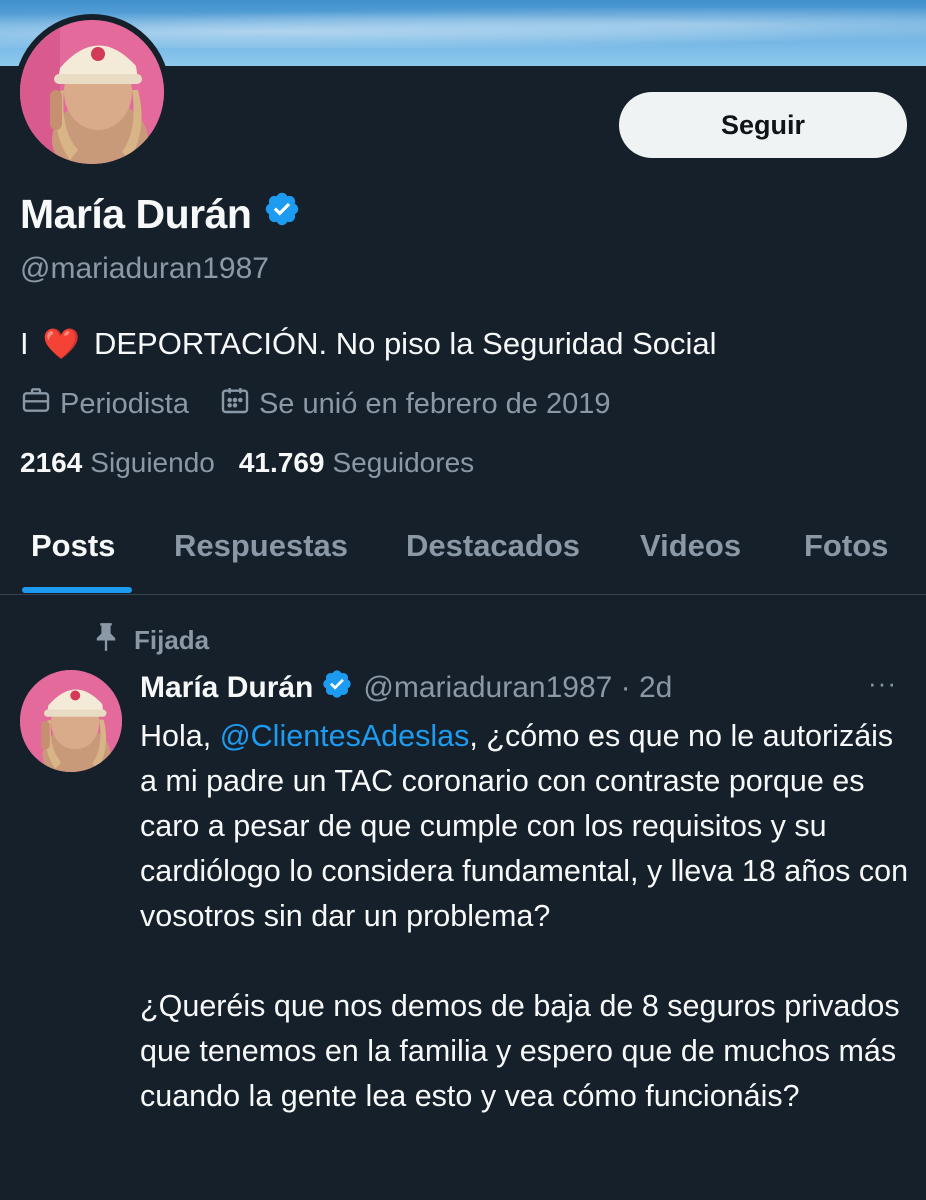 The image size is (926, 1200). Describe the element at coordinates (493, 546) in the screenshot. I see `tab-destacados: Destacados` at that location.